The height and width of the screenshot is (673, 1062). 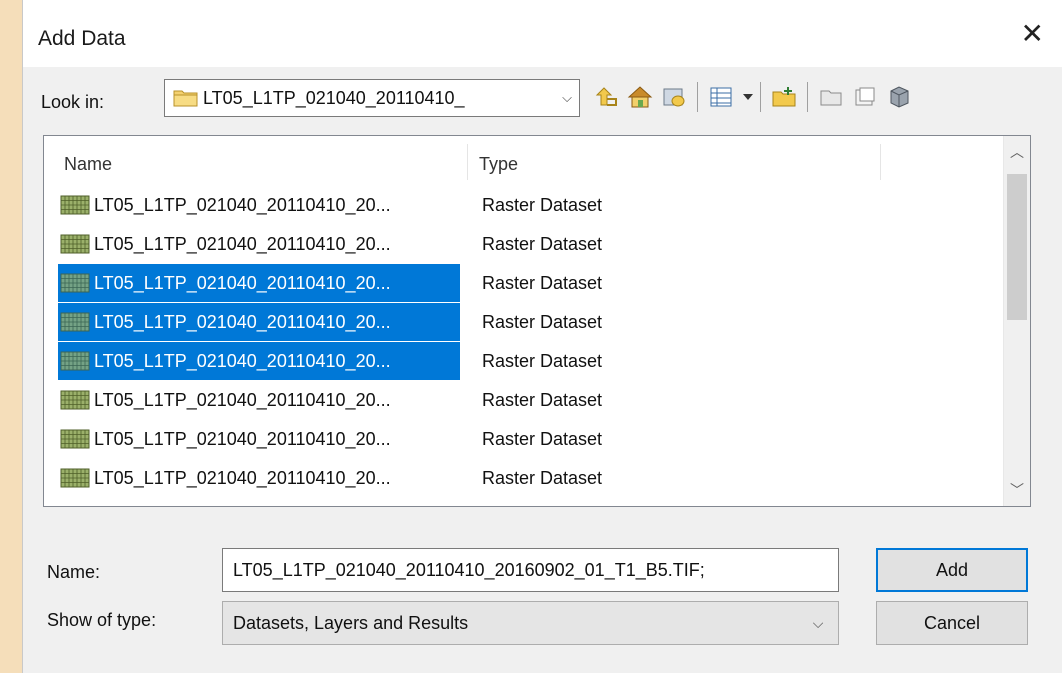 I want to click on close-icon: ✕, so click(x=1032, y=34).